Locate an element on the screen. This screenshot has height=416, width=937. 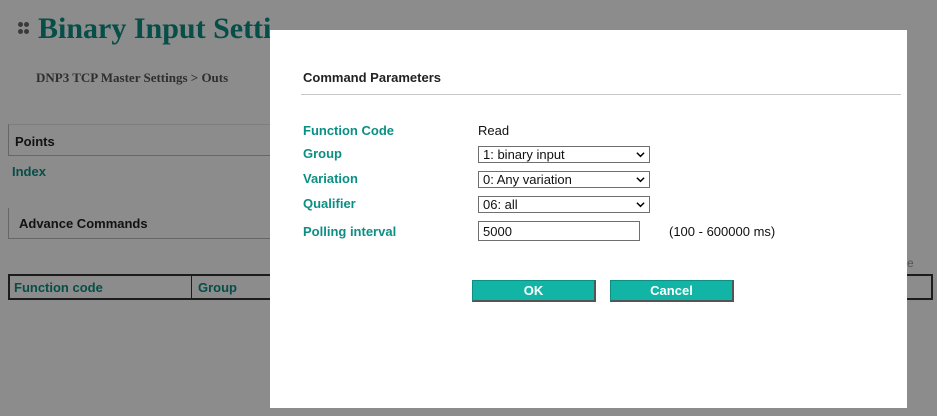
title-divider is located at coordinates (601, 94).